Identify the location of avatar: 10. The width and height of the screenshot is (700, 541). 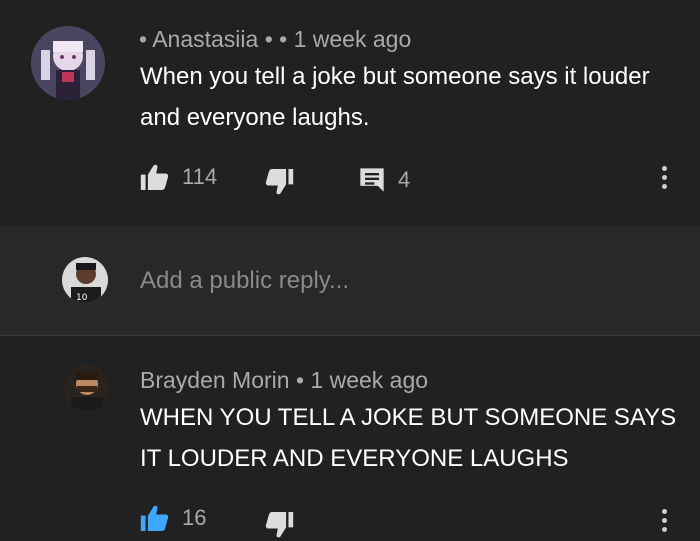
(85, 280).